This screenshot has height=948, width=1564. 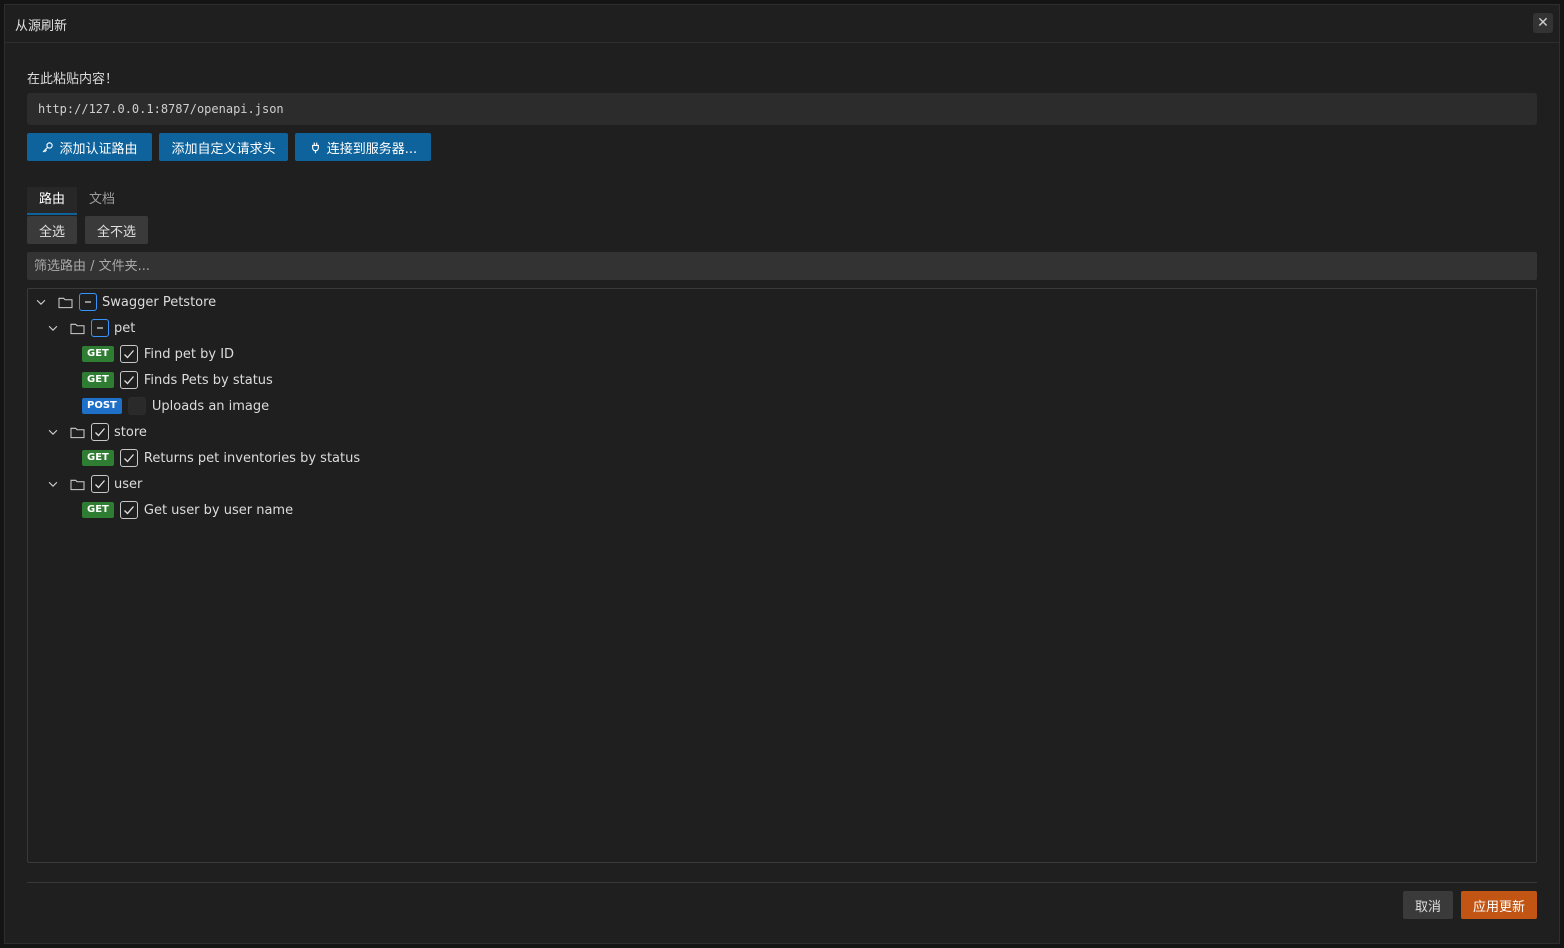 I want to click on route-row: GET Finds Pets by status, so click(x=177, y=380).